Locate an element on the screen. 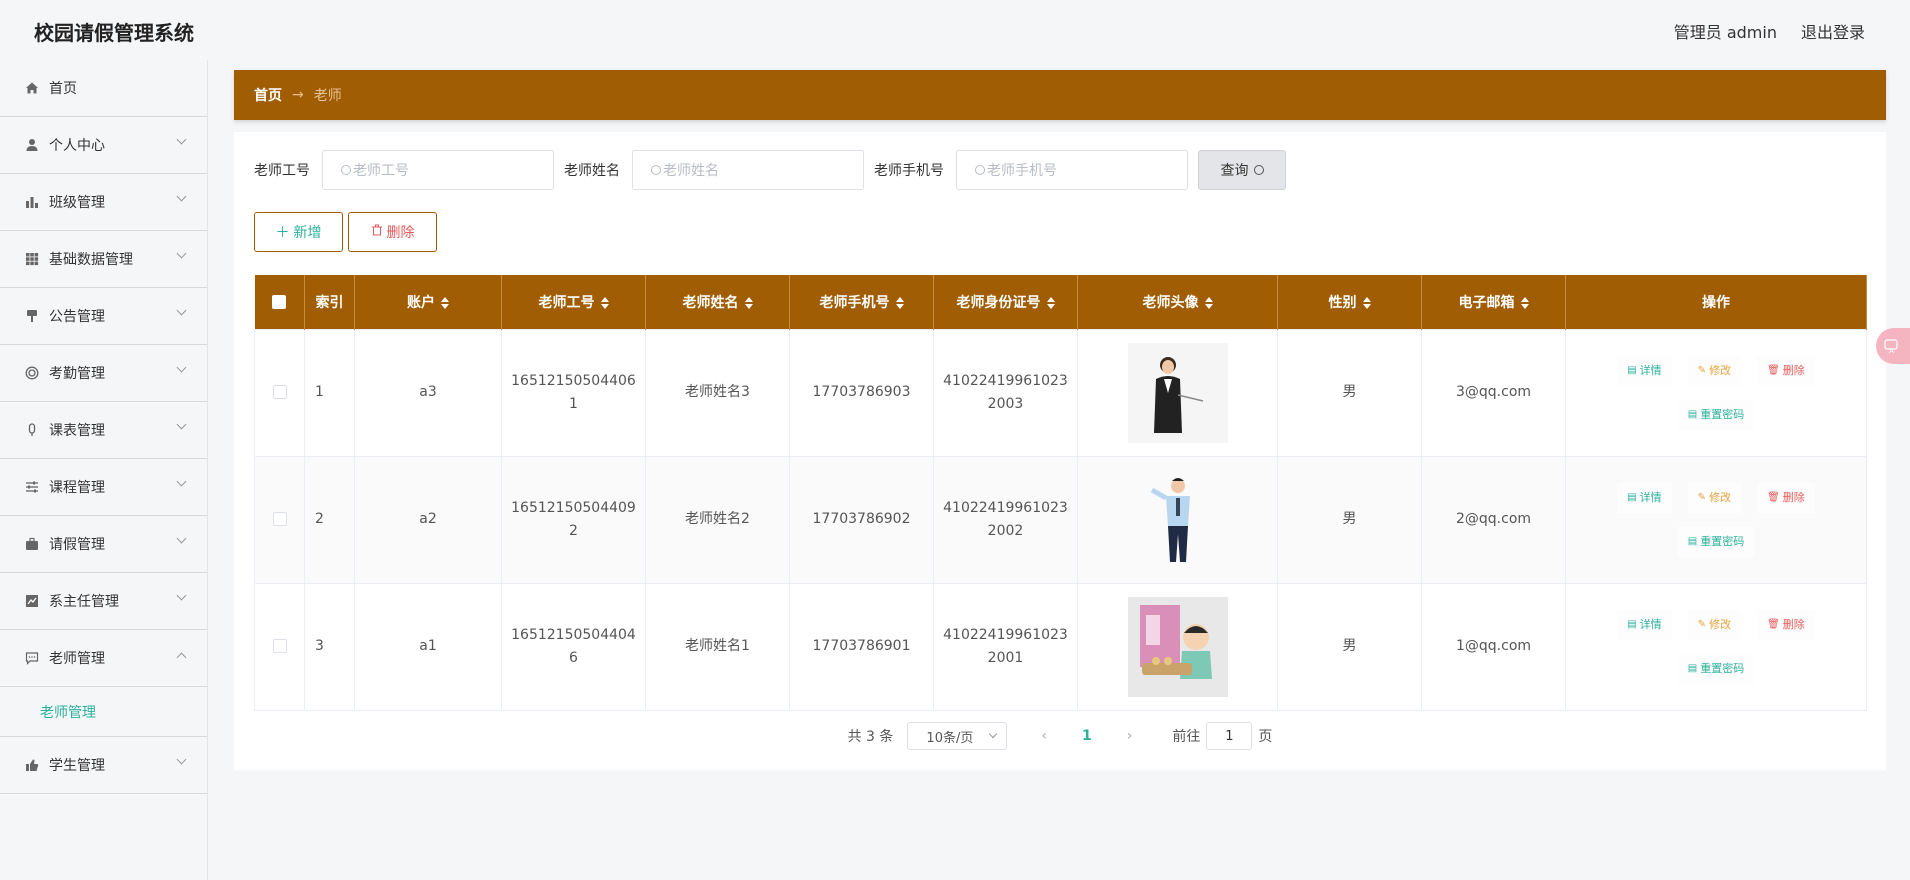 The width and height of the screenshot is (1910, 880). sidebar-item-label: 课表管理 is located at coordinates (77, 431).